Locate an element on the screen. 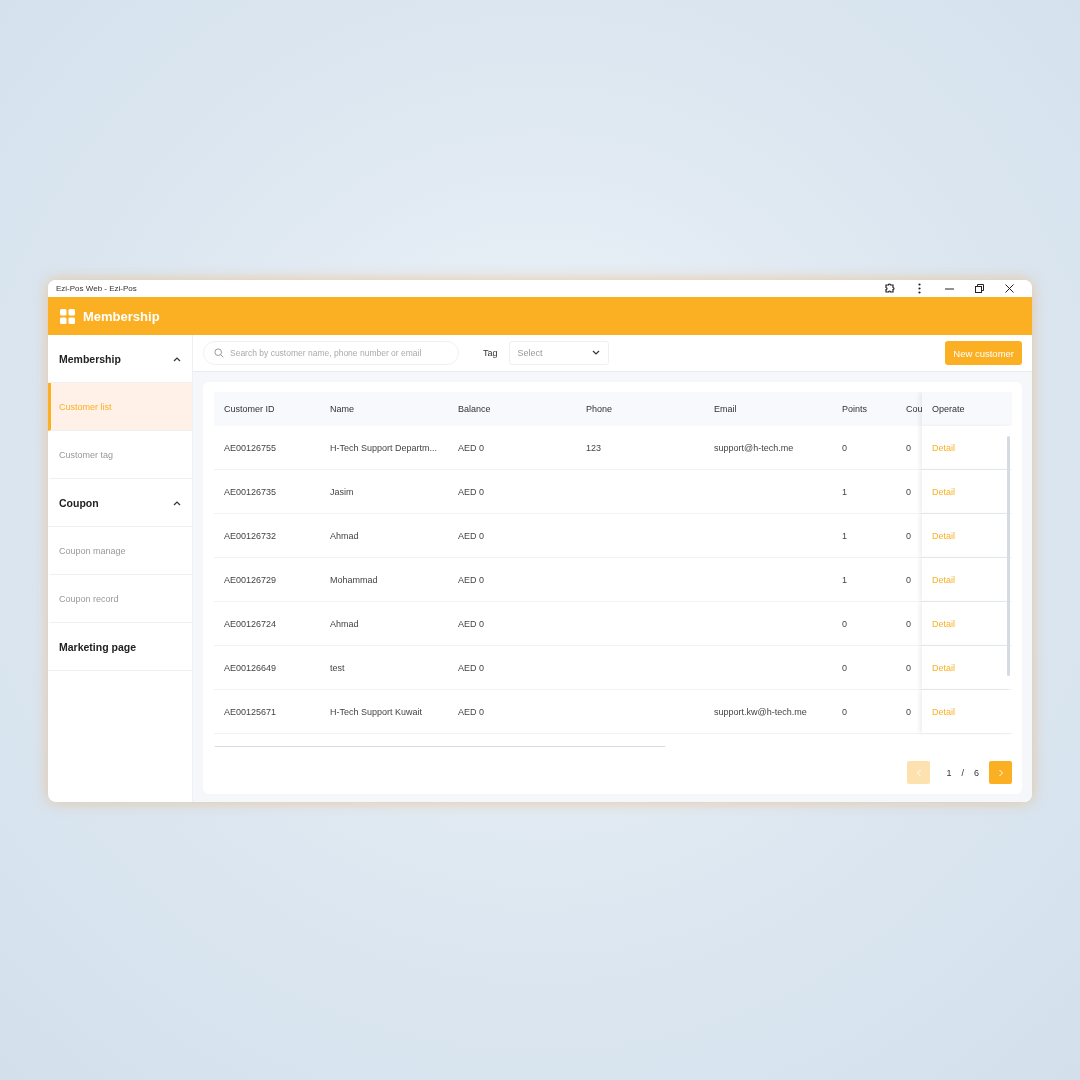  table-cell: AE00126649 is located at coordinates (250, 667).